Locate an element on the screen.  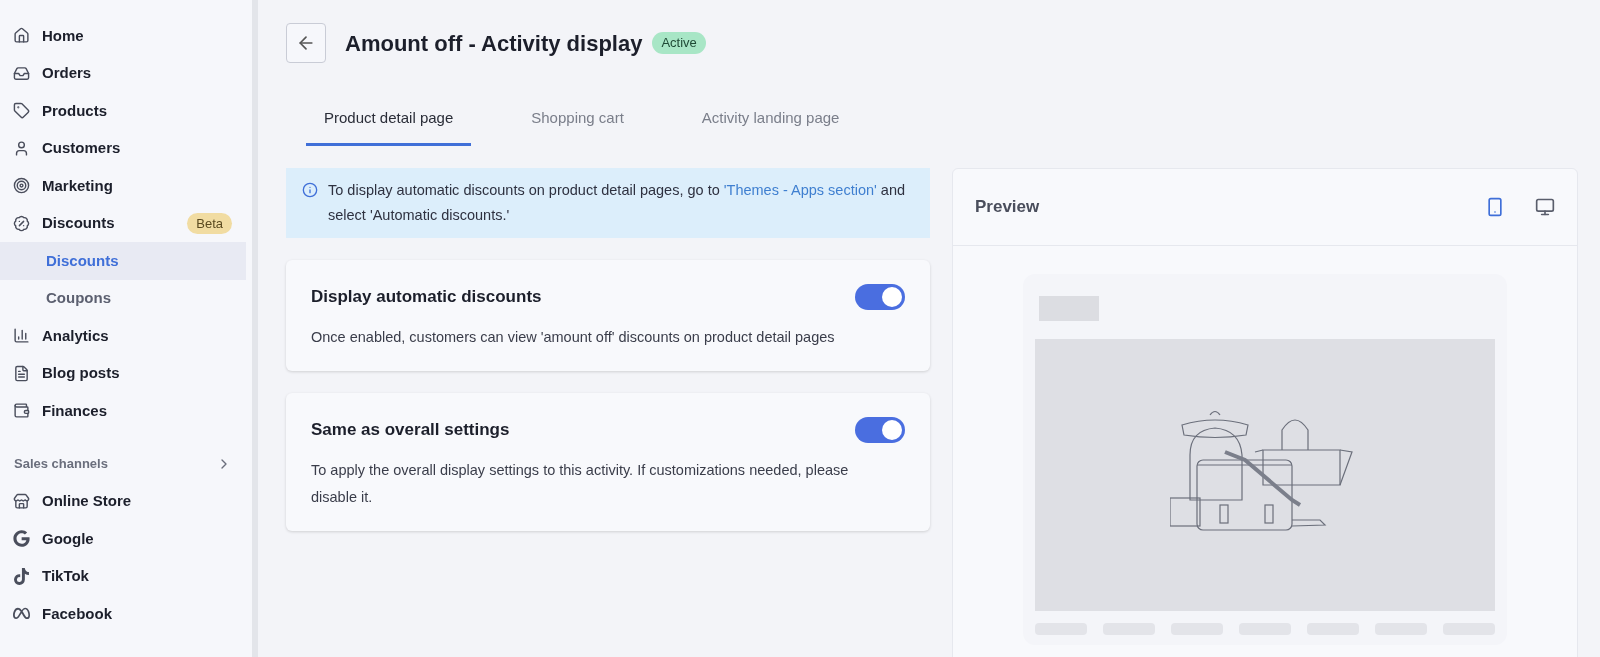
page-title: Amount off - Activity display is located at coordinates (494, 43).